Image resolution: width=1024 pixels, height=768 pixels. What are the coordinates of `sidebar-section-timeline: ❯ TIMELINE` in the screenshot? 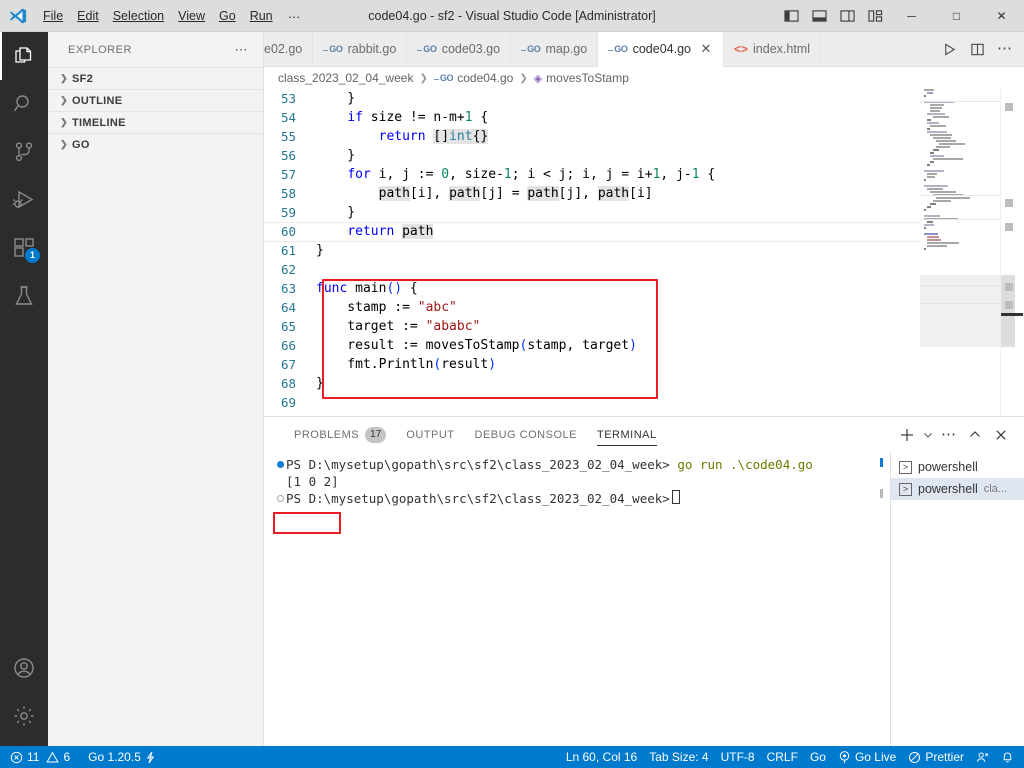 It's located at (155, 122).